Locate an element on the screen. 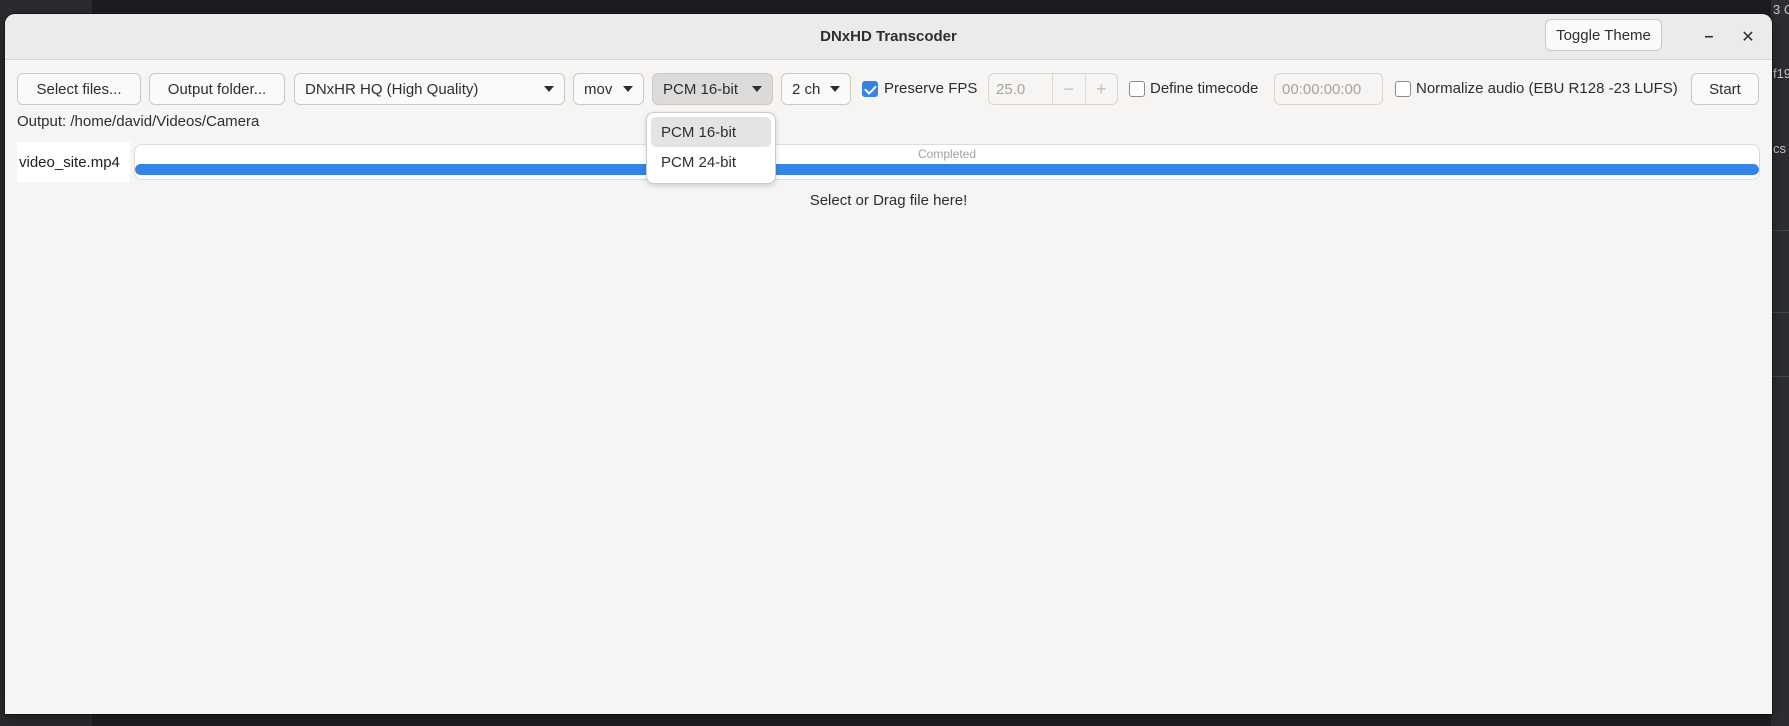  container-dropdown: mov is located at coordinates (608, 89).